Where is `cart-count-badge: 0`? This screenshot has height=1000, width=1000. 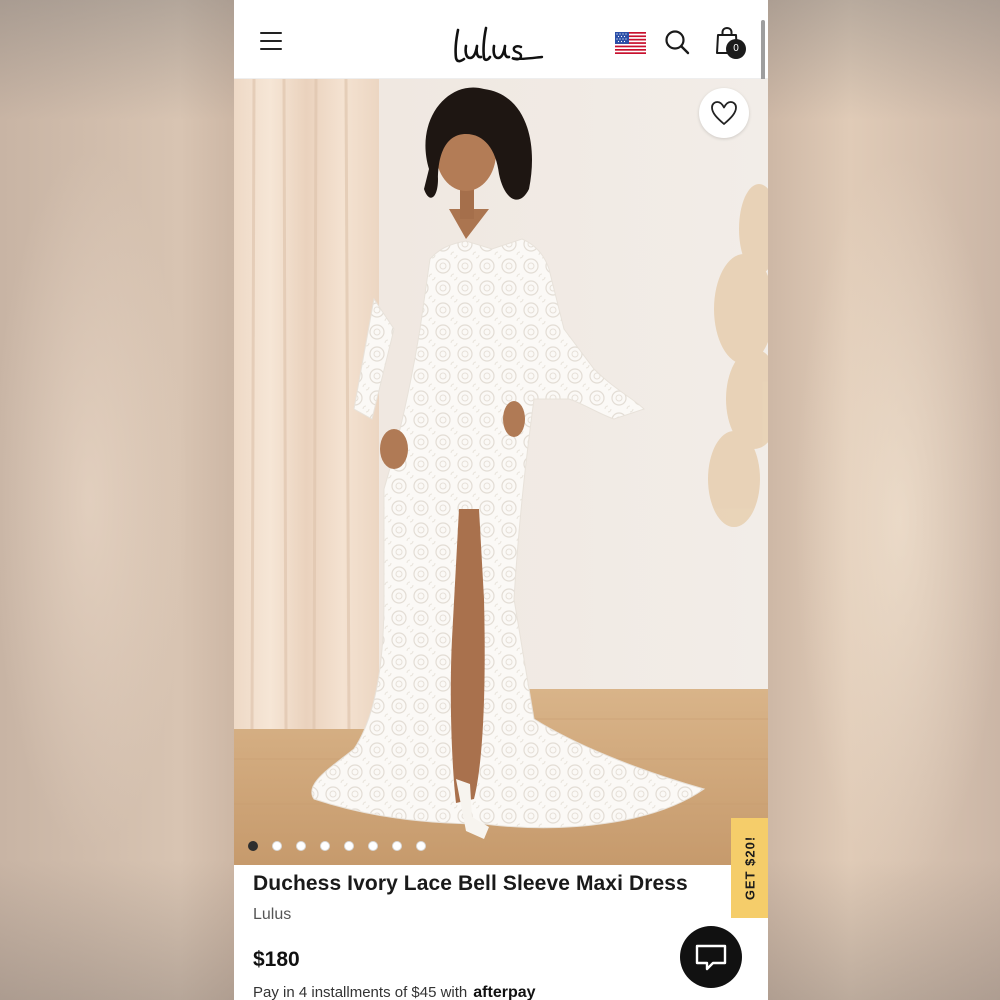
cart-count-badge: 0 is located at coordinates (736, 49).